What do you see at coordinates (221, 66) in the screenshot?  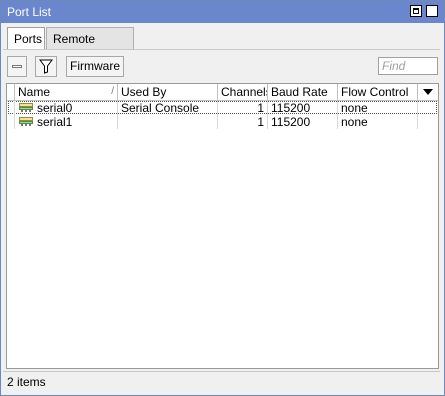 I see `toolbar: Firmware` at bounding box center [221, 66].